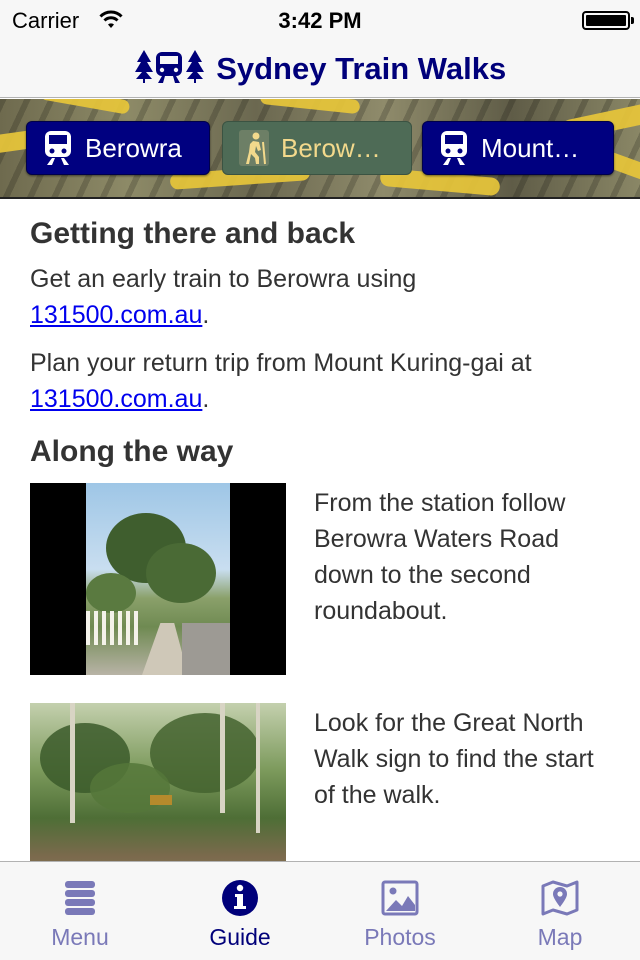  What do you see at coordinates (206, 399) in the screenshot?
I see `return-suffix: .` at bounding box center [206, 399].